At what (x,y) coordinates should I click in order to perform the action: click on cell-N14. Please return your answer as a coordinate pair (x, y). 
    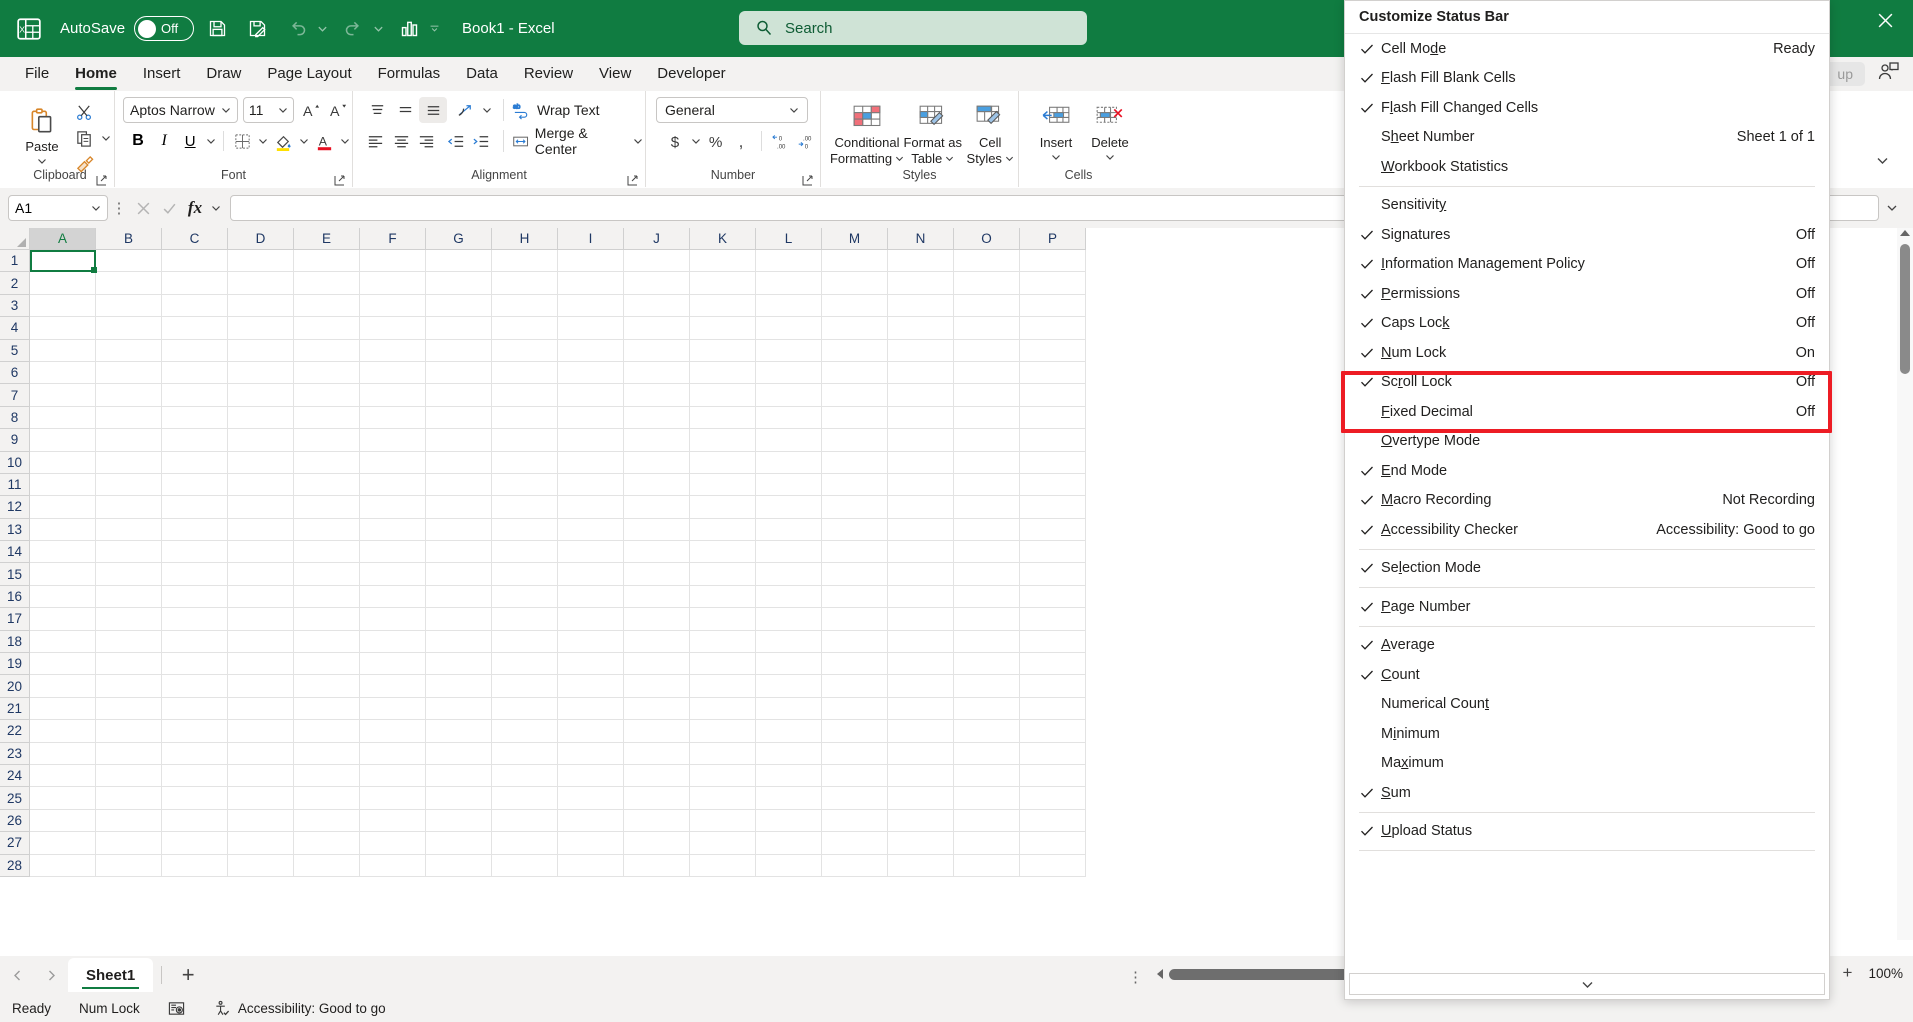
    Looking at the image, I should click on (921, 552).